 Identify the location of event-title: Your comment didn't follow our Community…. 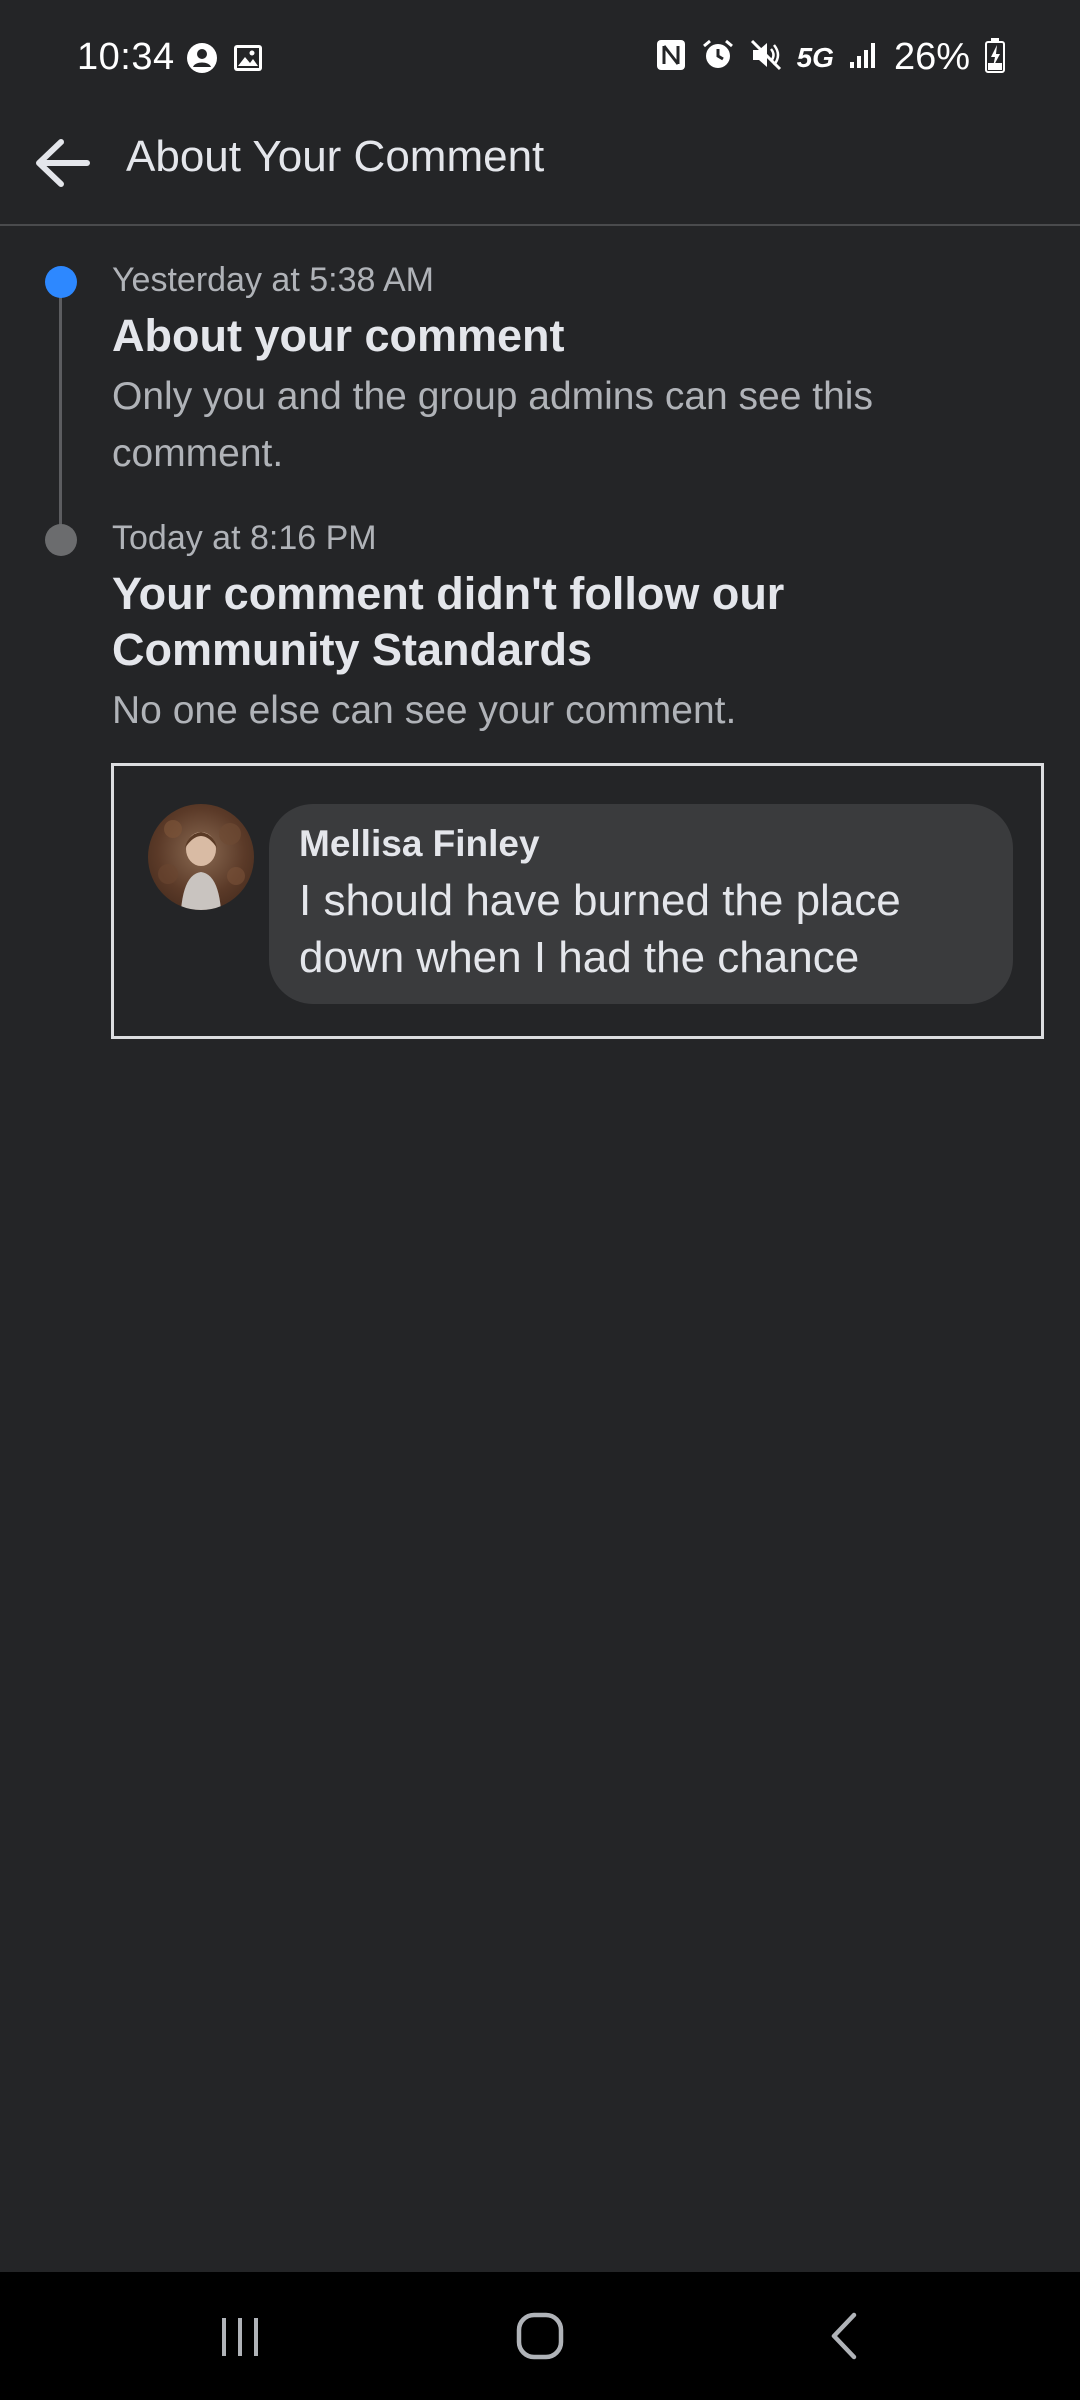
(448, 621).